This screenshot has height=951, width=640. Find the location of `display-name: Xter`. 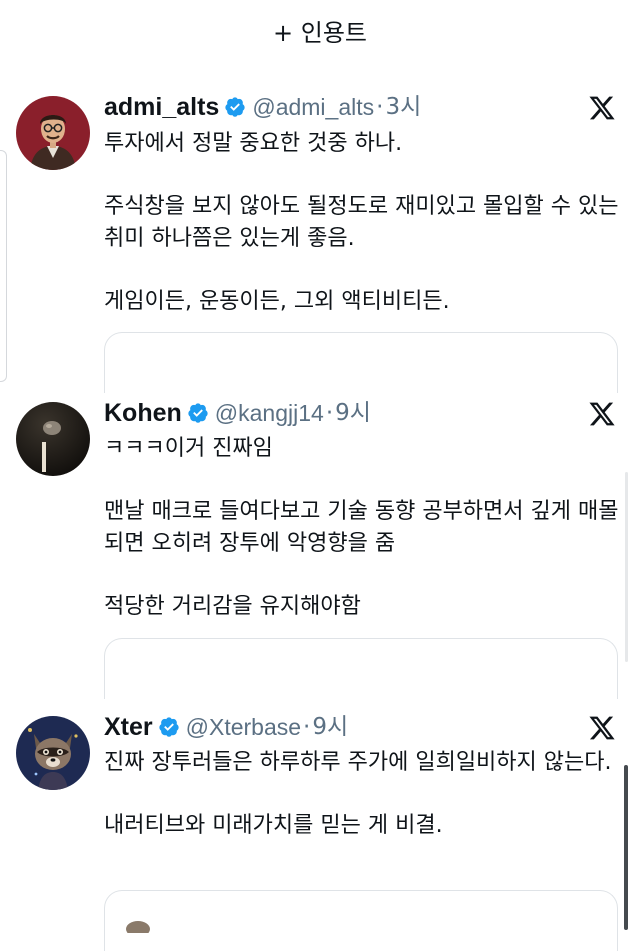

display-name: Xter is located at coordinates (128, 727).